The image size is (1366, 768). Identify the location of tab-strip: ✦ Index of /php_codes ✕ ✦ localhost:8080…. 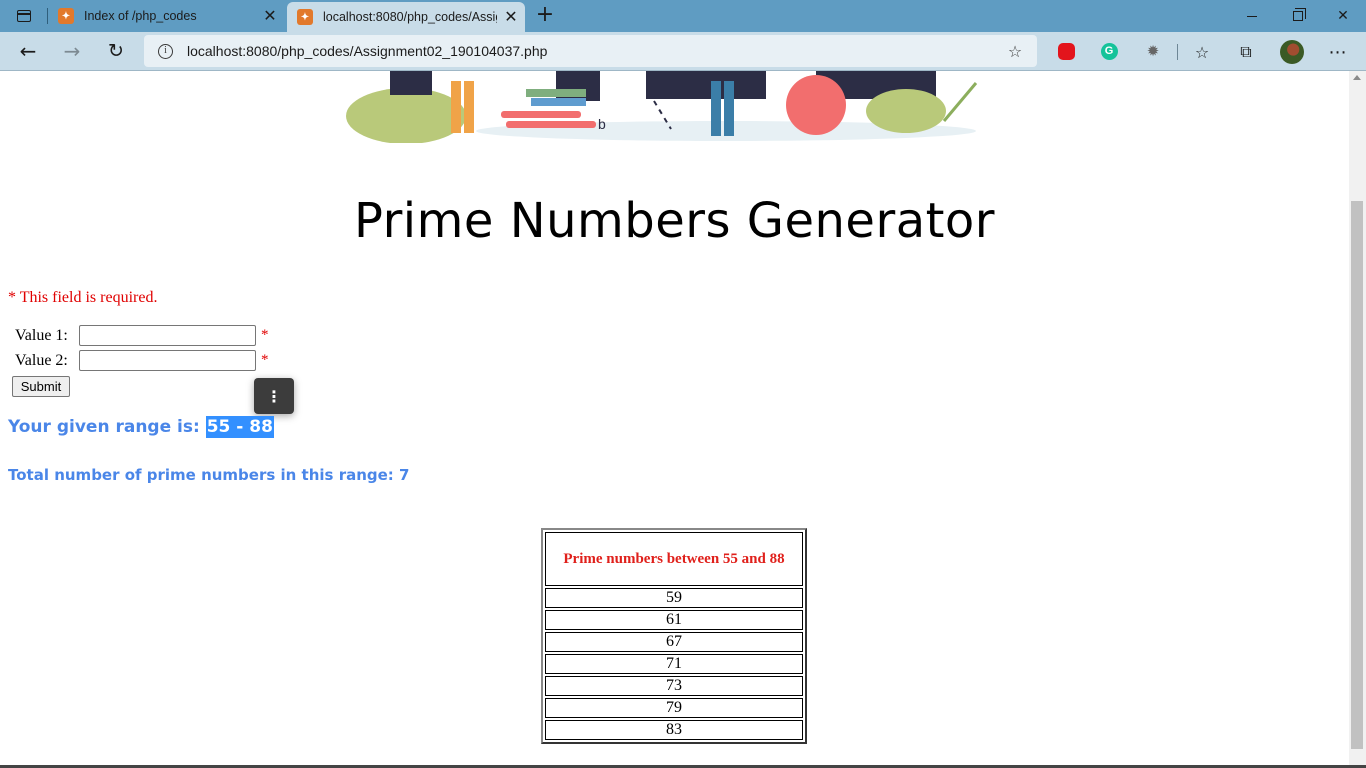
(683, 16).